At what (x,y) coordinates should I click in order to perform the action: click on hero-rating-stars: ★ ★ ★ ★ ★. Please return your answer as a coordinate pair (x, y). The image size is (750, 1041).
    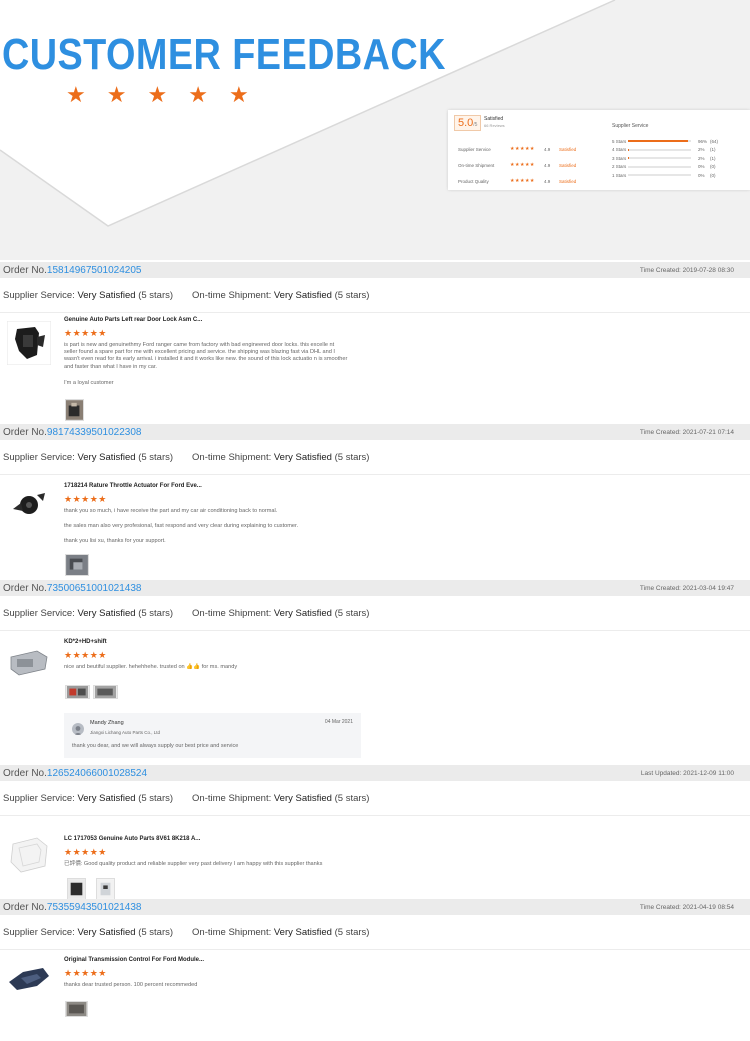
    Looking at the image, I should click on (157, 95).